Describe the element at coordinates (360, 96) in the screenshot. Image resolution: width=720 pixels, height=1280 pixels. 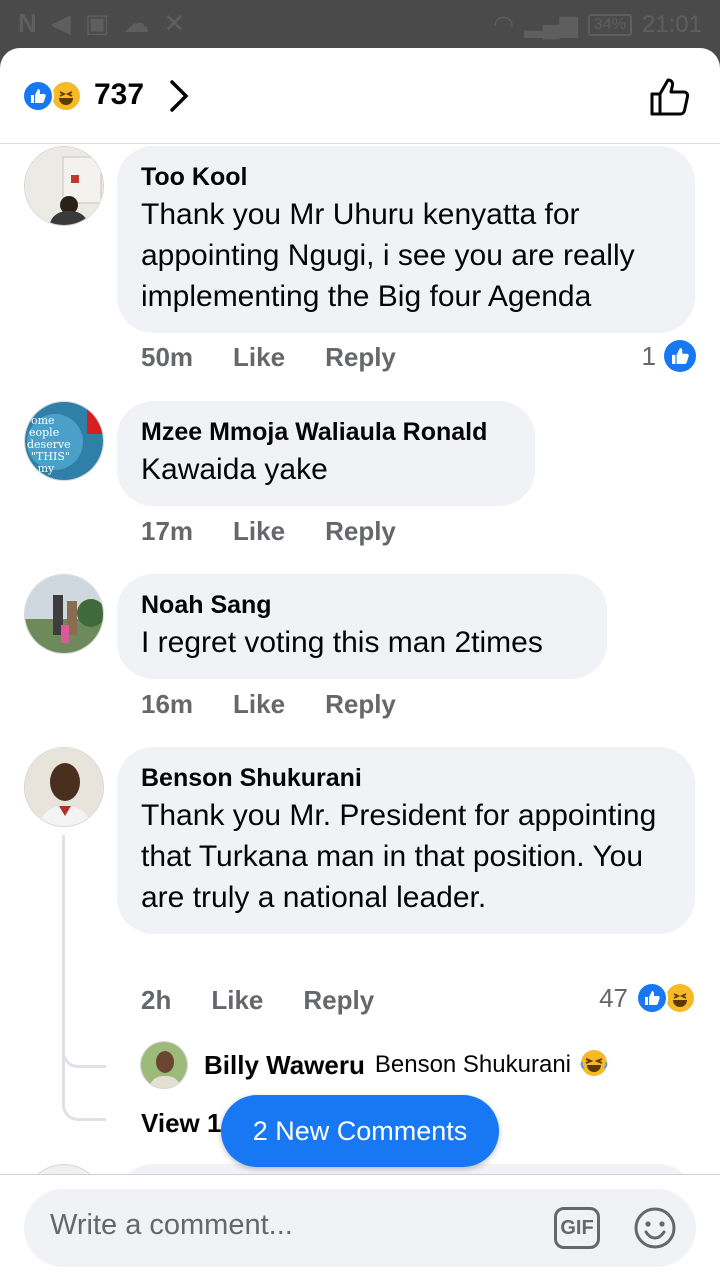
I see `reactions-header: 737` at that location.